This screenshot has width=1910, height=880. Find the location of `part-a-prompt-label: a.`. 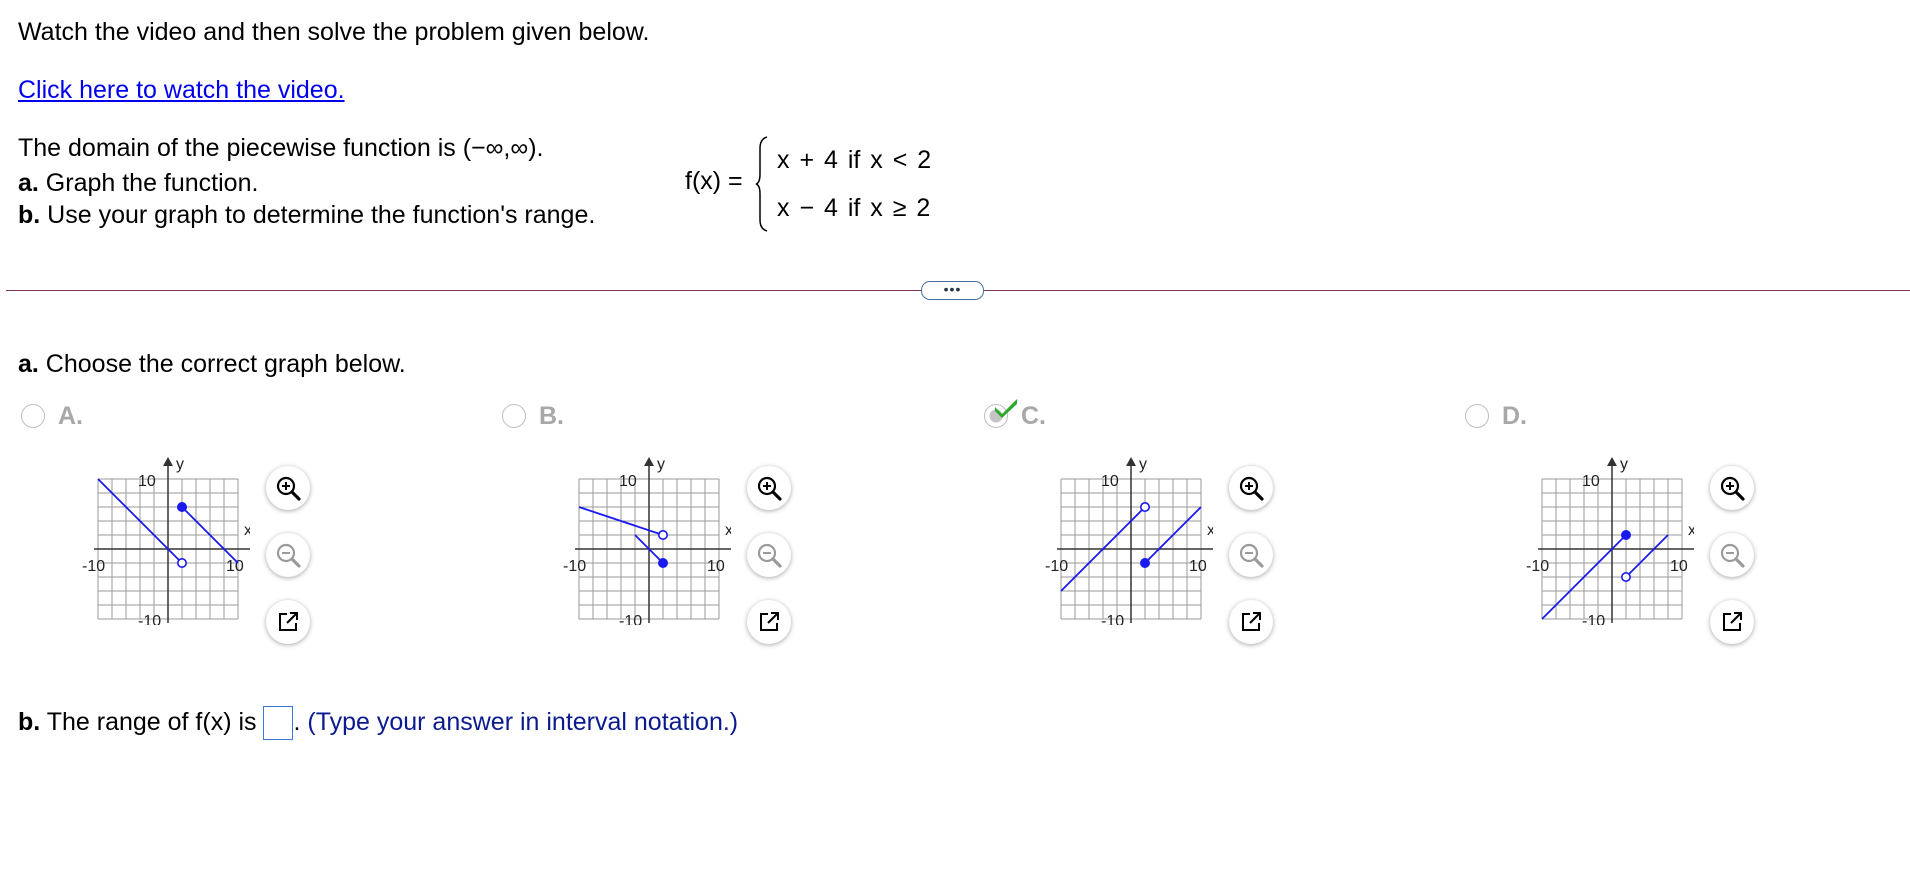

part-a-prompt-label: a. is located at coordinates (28, 364).